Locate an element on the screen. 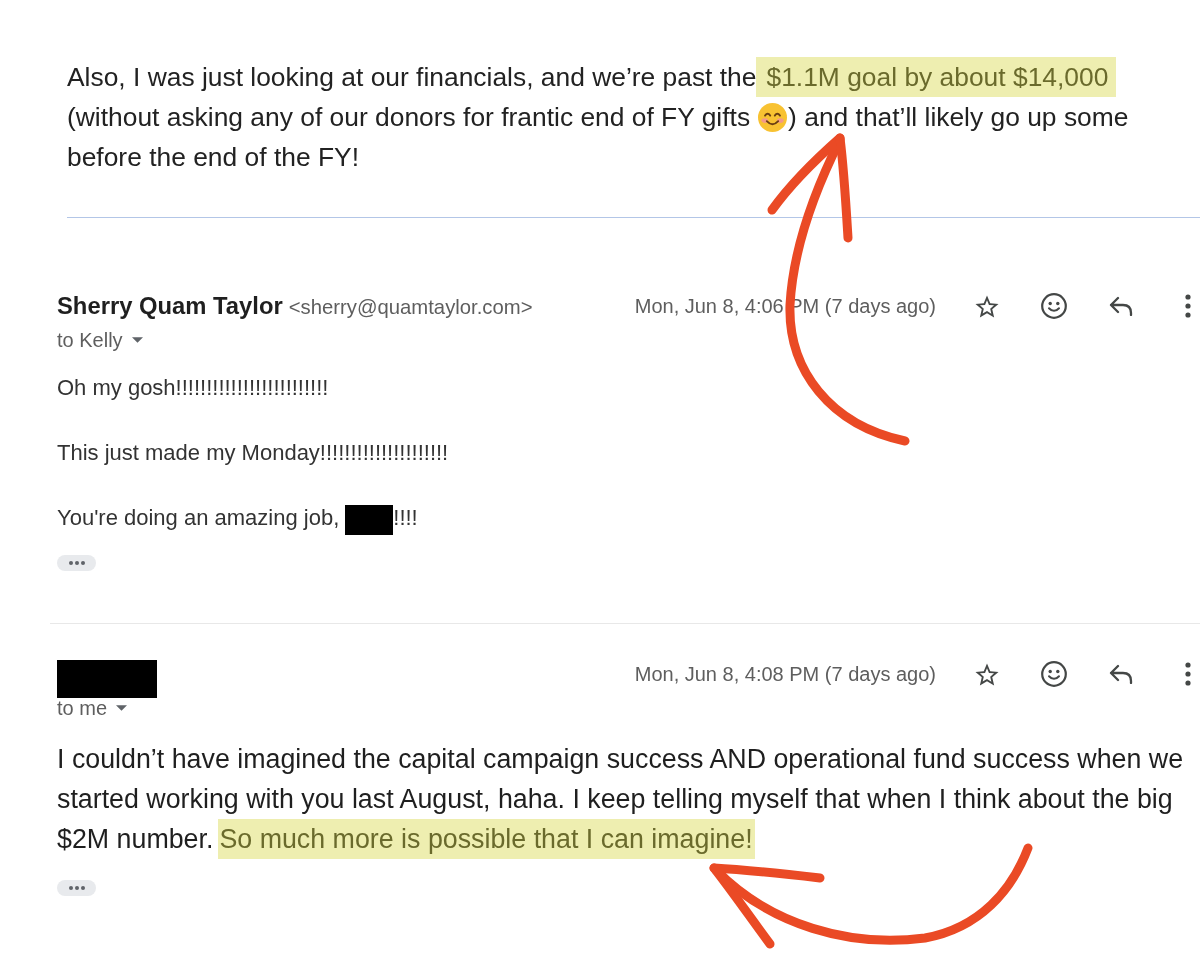  email-text: ) and that’ll likely go up some is located at coordinates (958, 117).